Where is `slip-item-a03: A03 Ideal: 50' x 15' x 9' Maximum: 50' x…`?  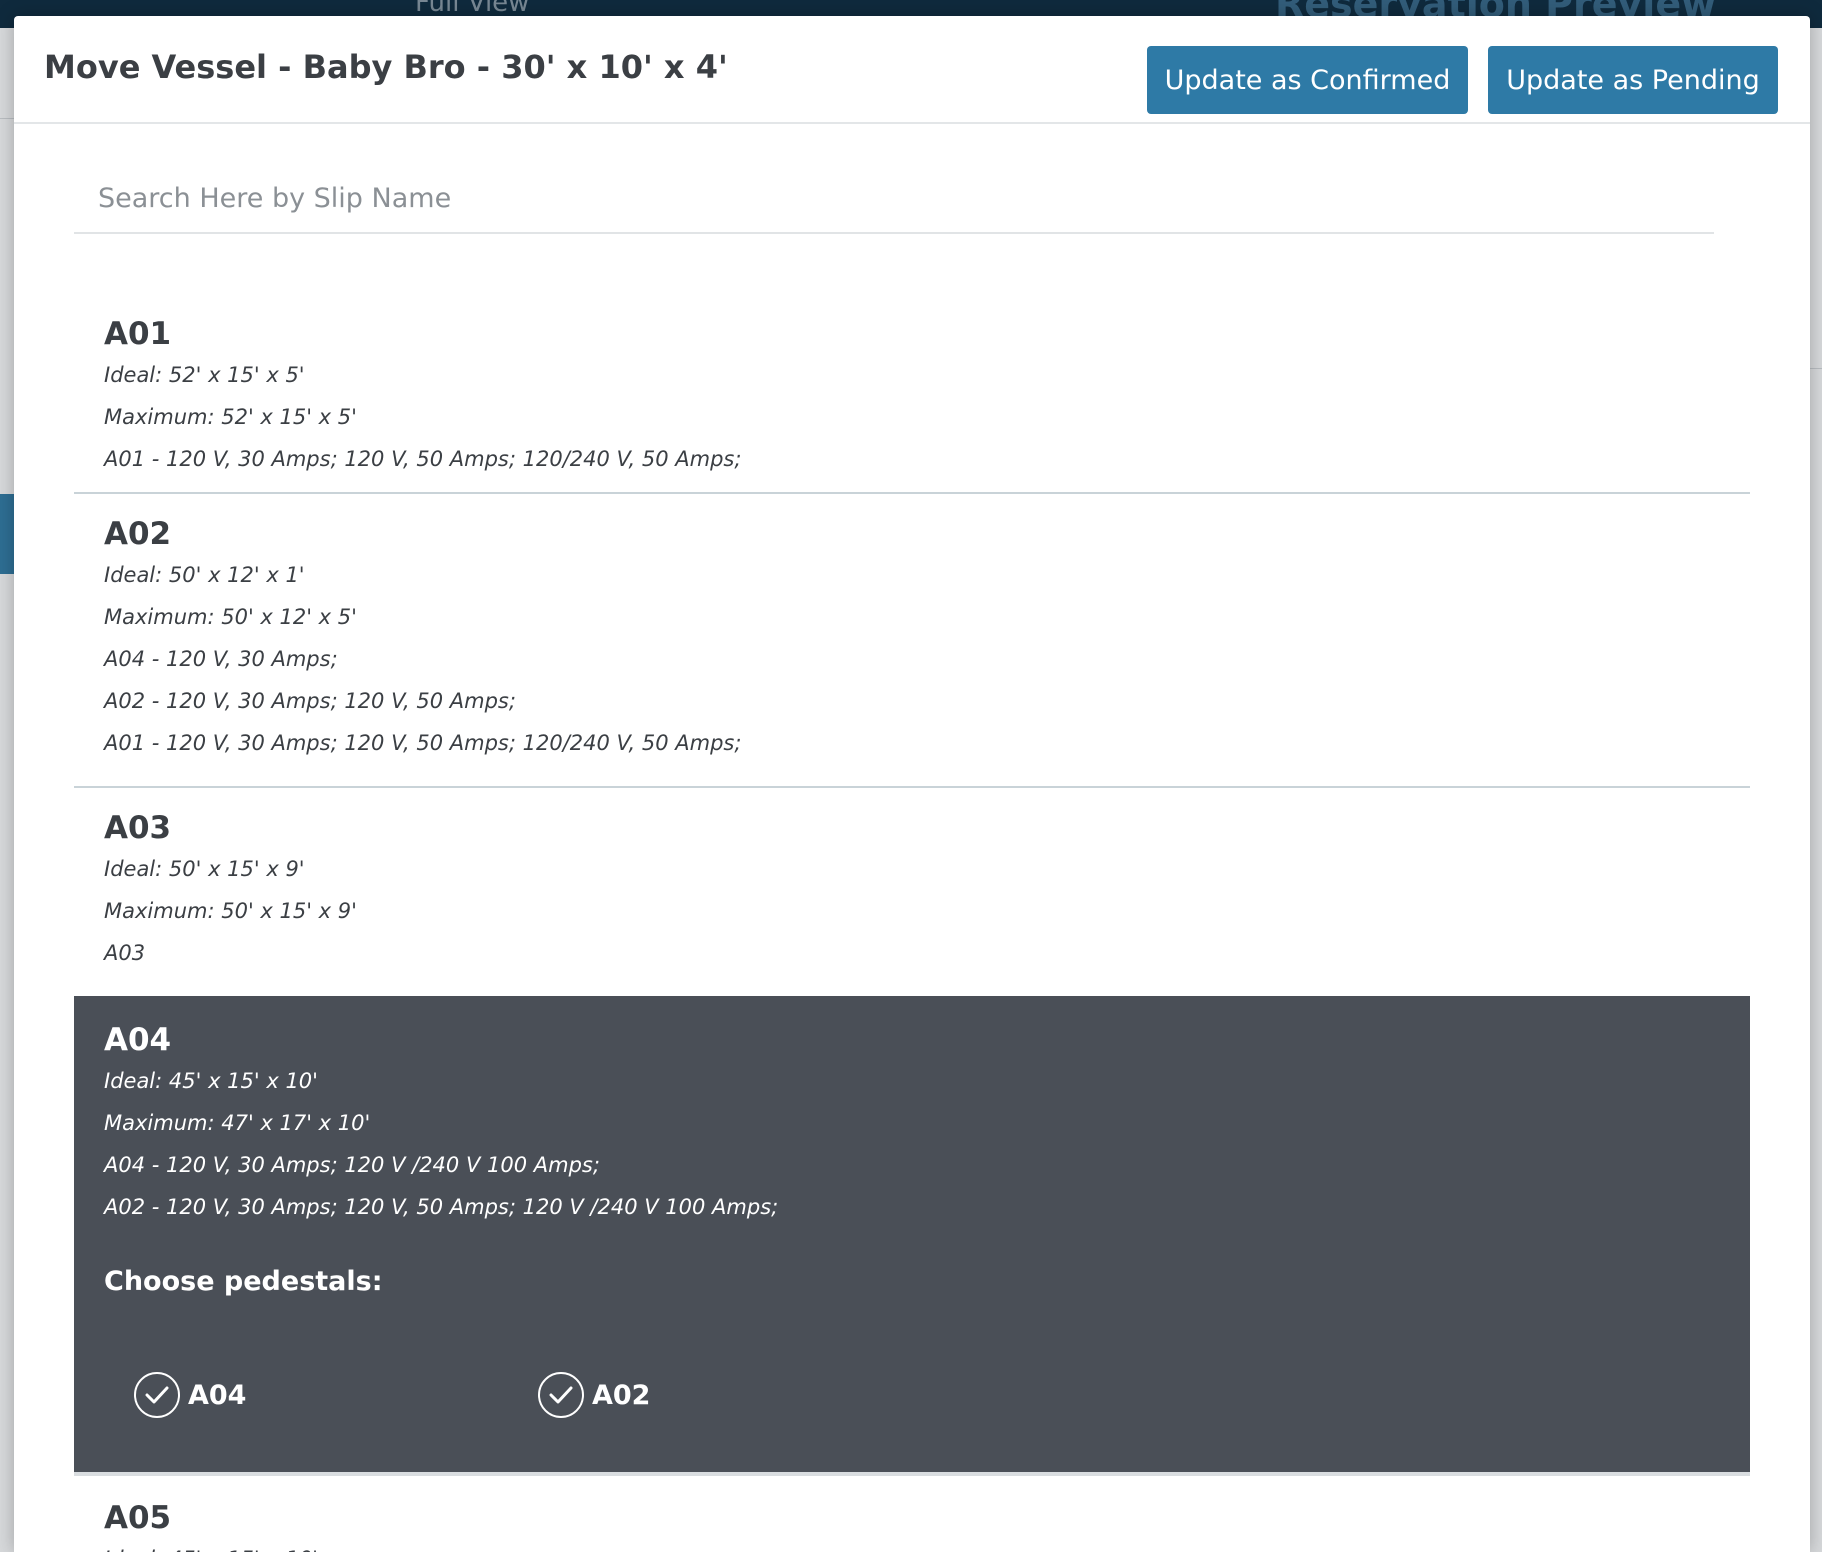 slip-item-a03: A03 Ideal: 50' x 15' x 9' Maximum: 50' x… is located at coordinates (912, 892).